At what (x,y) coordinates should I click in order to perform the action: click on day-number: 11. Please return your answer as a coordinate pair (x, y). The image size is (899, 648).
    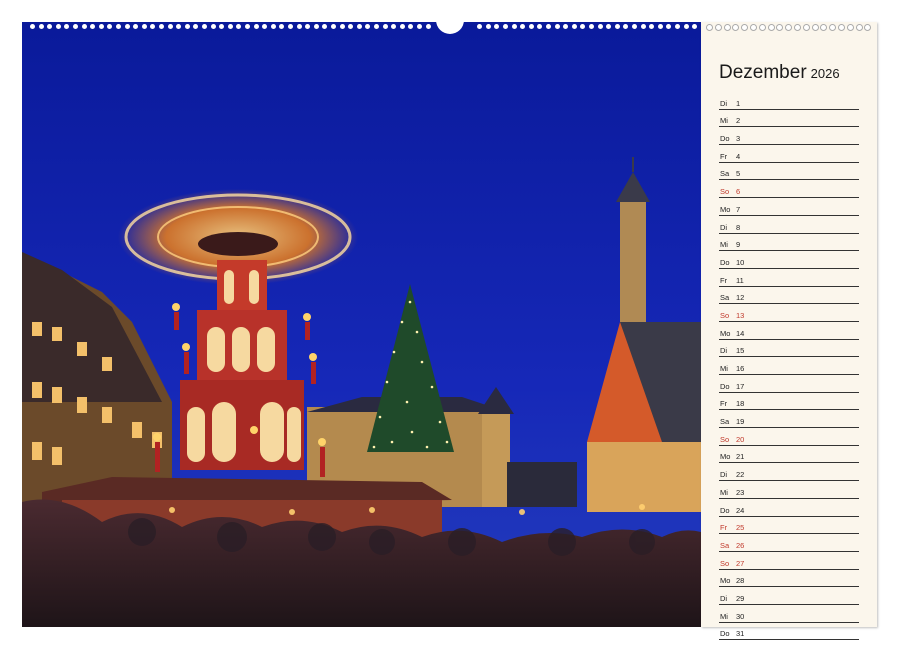
    Looking at the image, I should click on (740, 280).